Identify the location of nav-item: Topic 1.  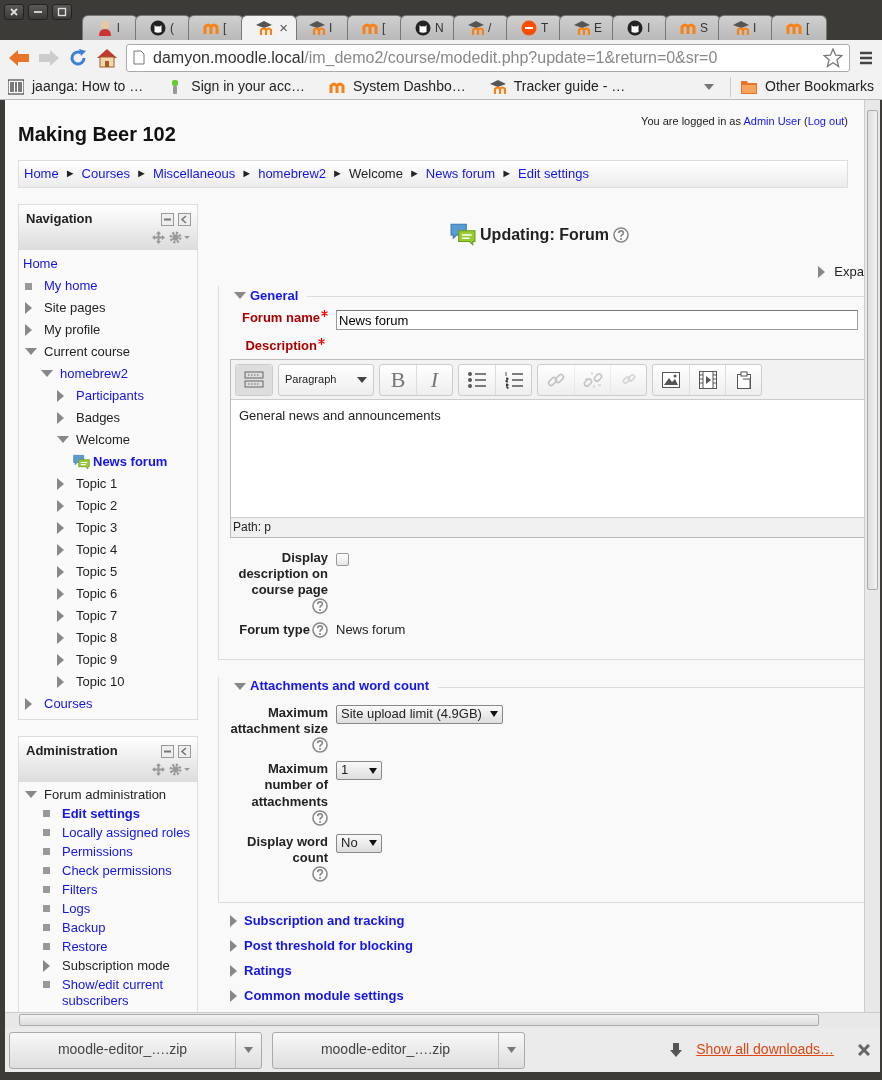
(97, 484).